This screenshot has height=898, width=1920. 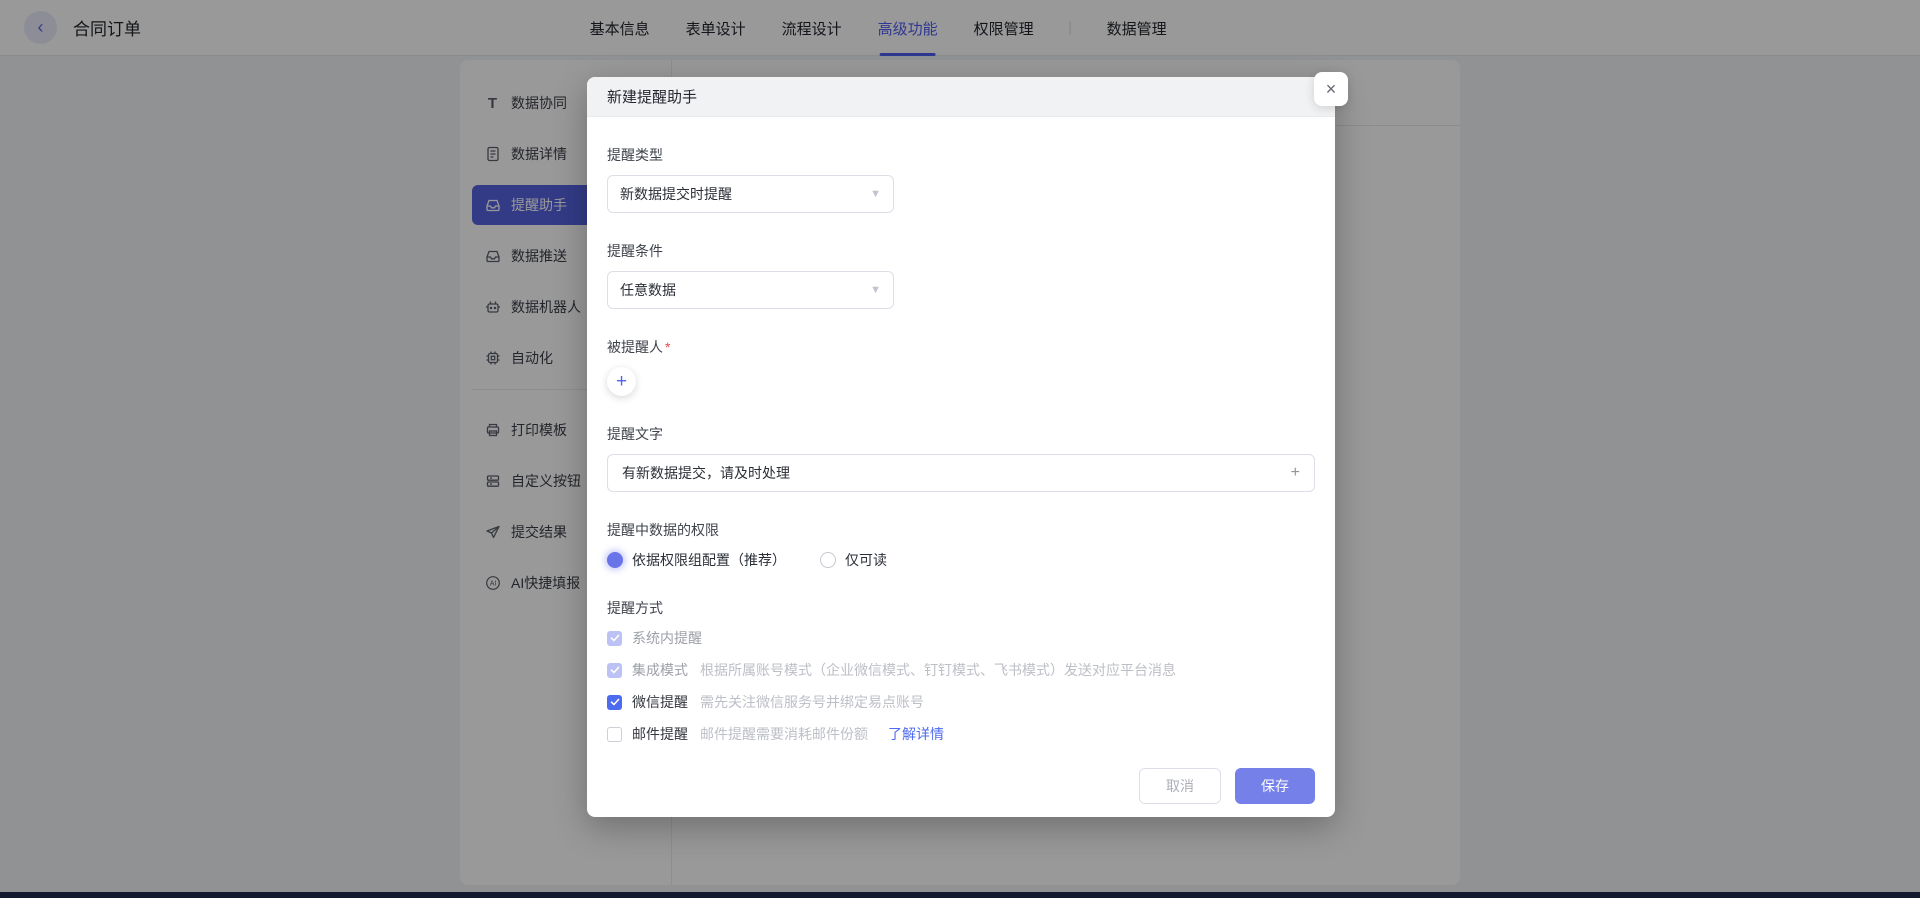 I want to click on field-label: 提醒方式, so click(x=635, y=608).